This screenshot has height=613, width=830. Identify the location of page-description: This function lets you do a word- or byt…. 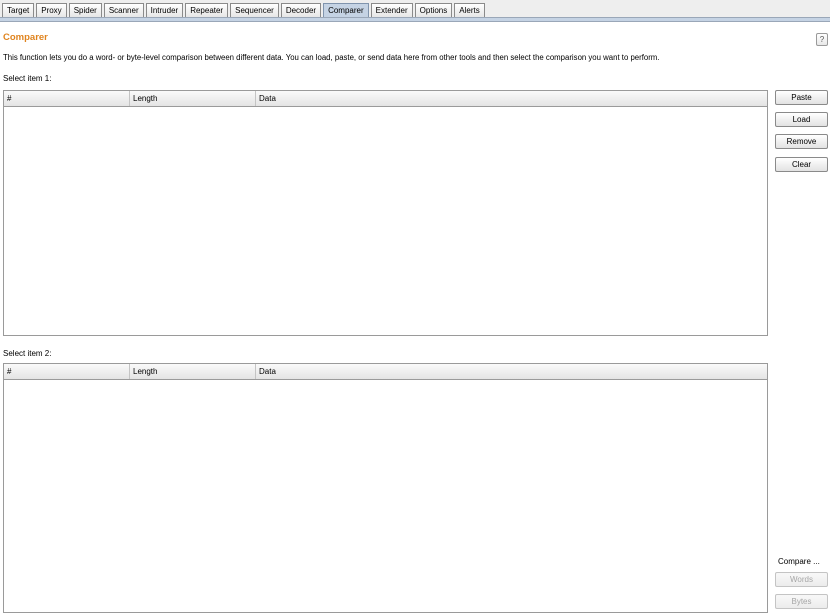
(331, 57).